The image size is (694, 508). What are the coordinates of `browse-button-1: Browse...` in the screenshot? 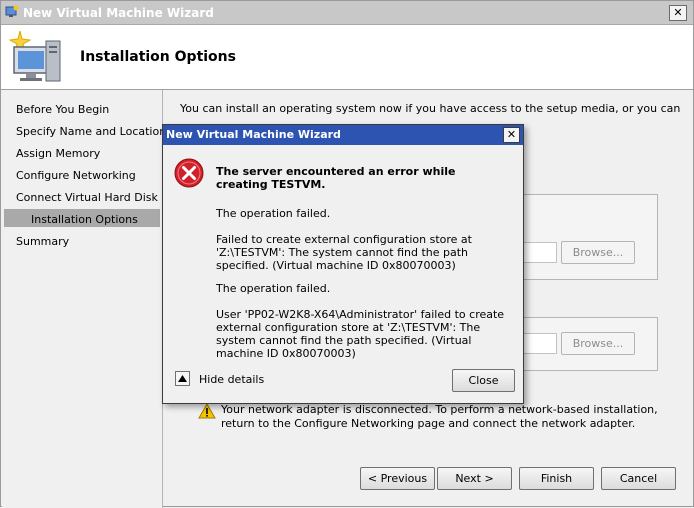 It's located at (598, 252).